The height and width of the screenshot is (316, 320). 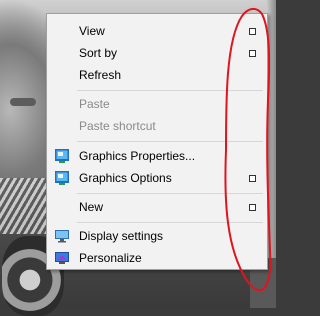 What do you see at coordinates (157, 75) in the screenshot?
I see `menu-item-refresh: Refresh` at bounding box center [157, 75].